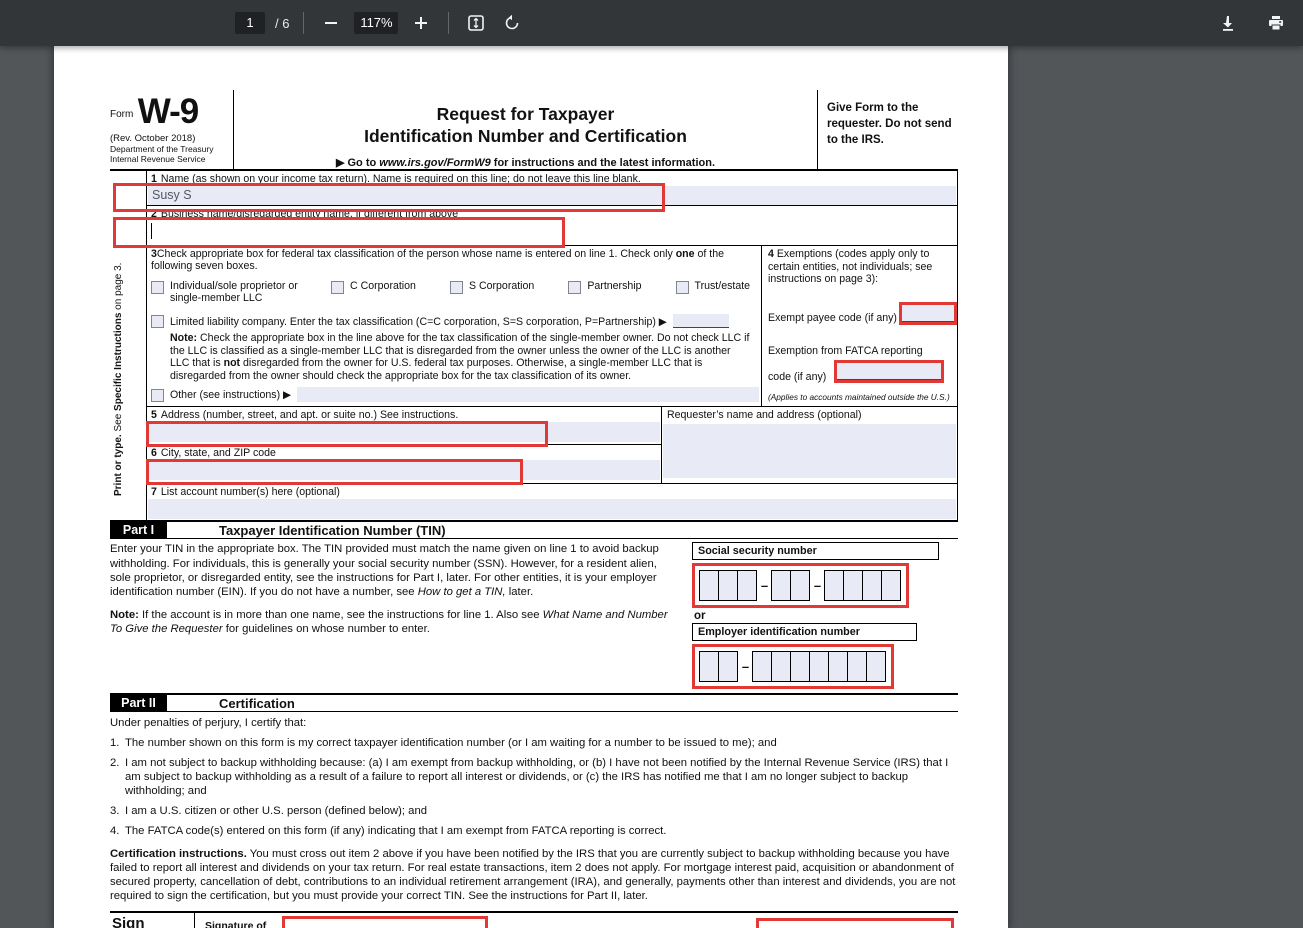 The height and width of the screenshot is (928, 1303). Describe the element at coordinates (138, 703) in the screenshot. I see `part2-badge: Part II` at that location.